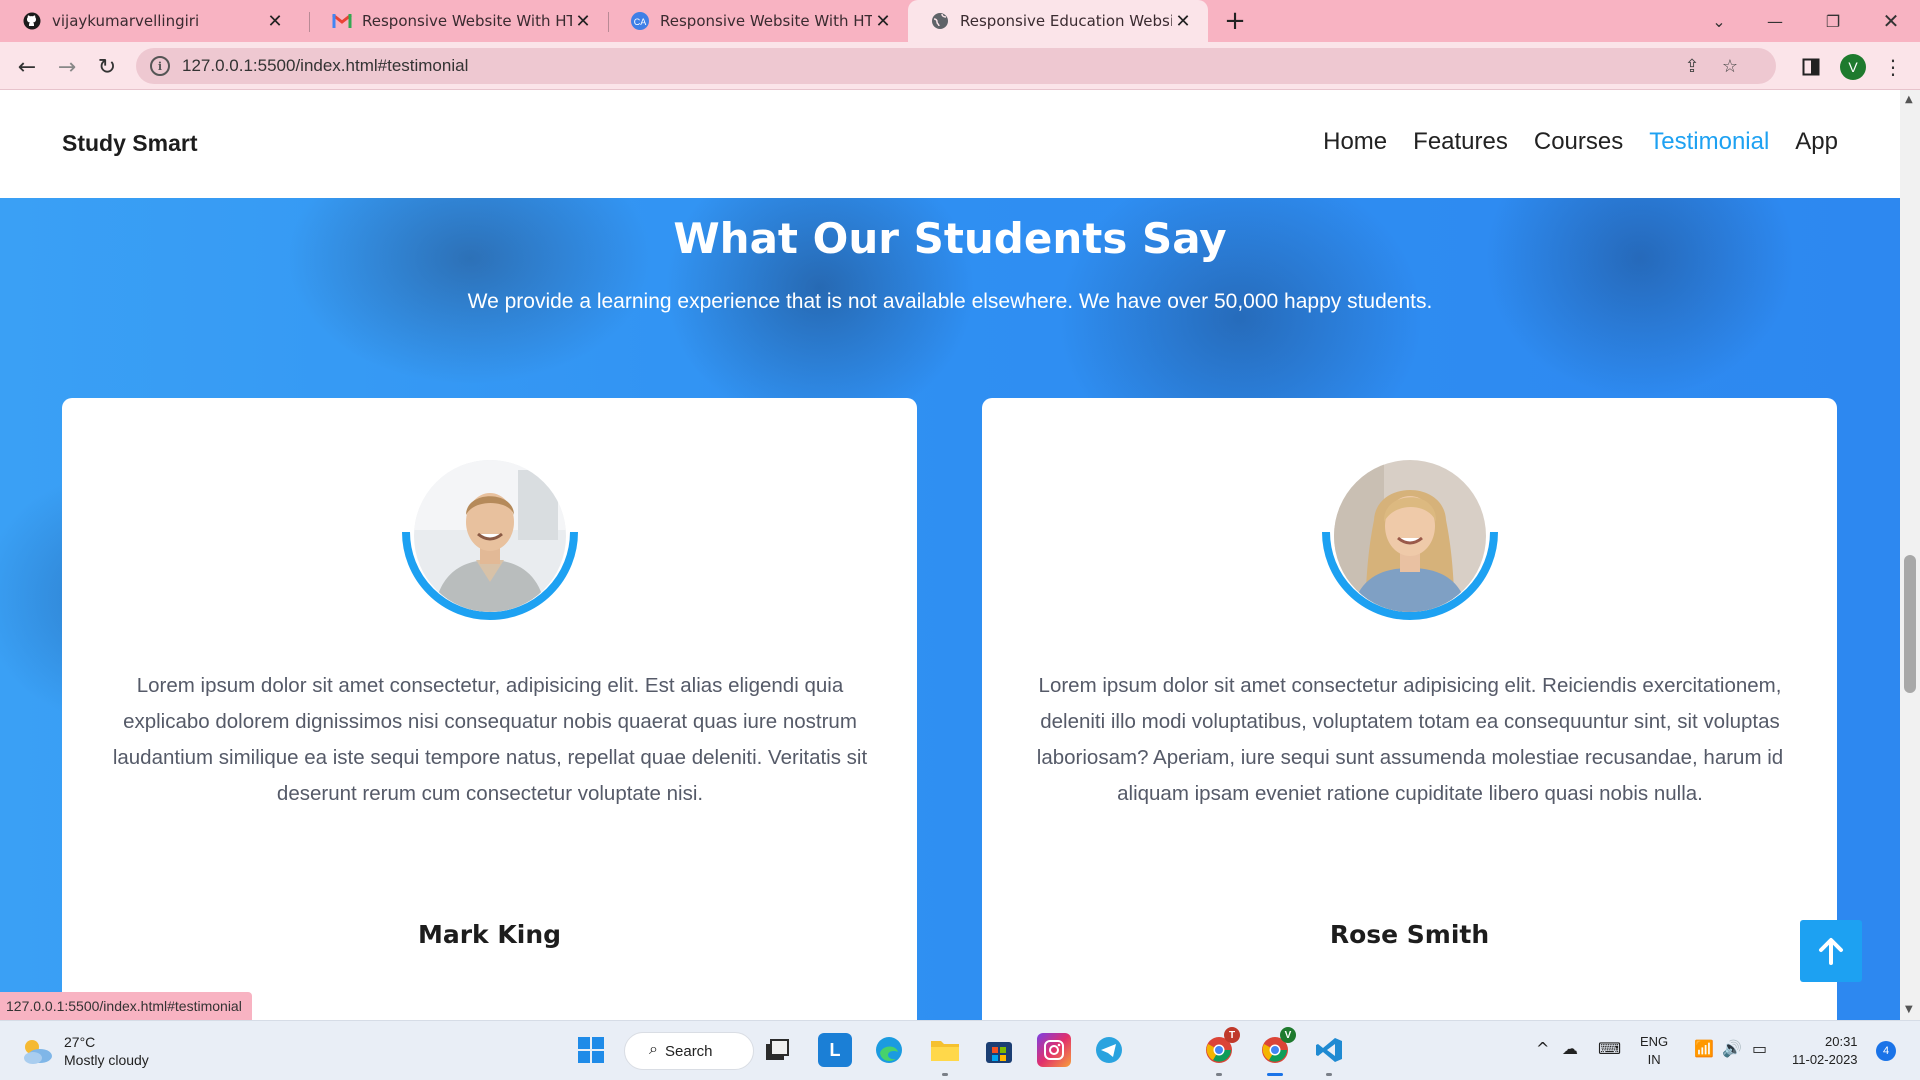 Image resolution: width=1920 pixels, height=1080 pixels. I want to click on student-name: Mark King, so click(489, 934).